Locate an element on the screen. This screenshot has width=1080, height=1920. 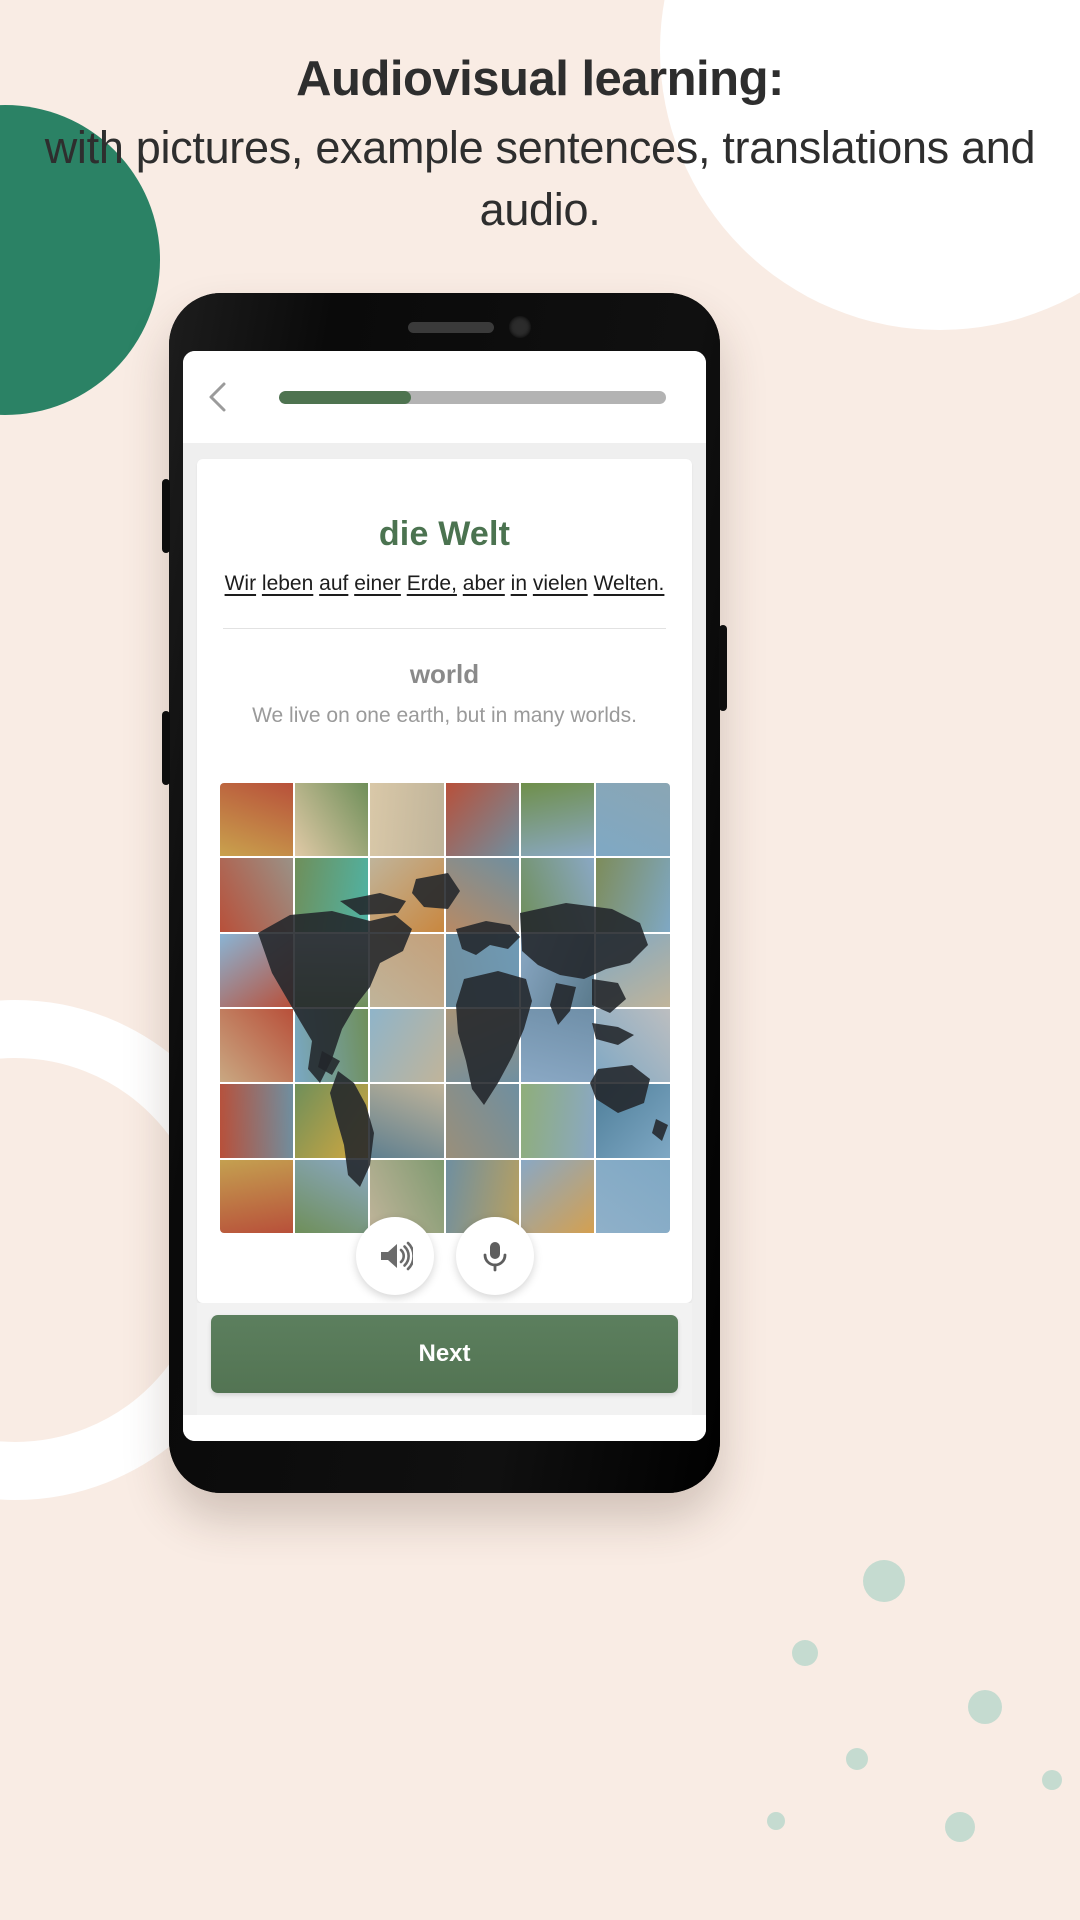
phone-speaker-grille is located at coordinates (450, 327).